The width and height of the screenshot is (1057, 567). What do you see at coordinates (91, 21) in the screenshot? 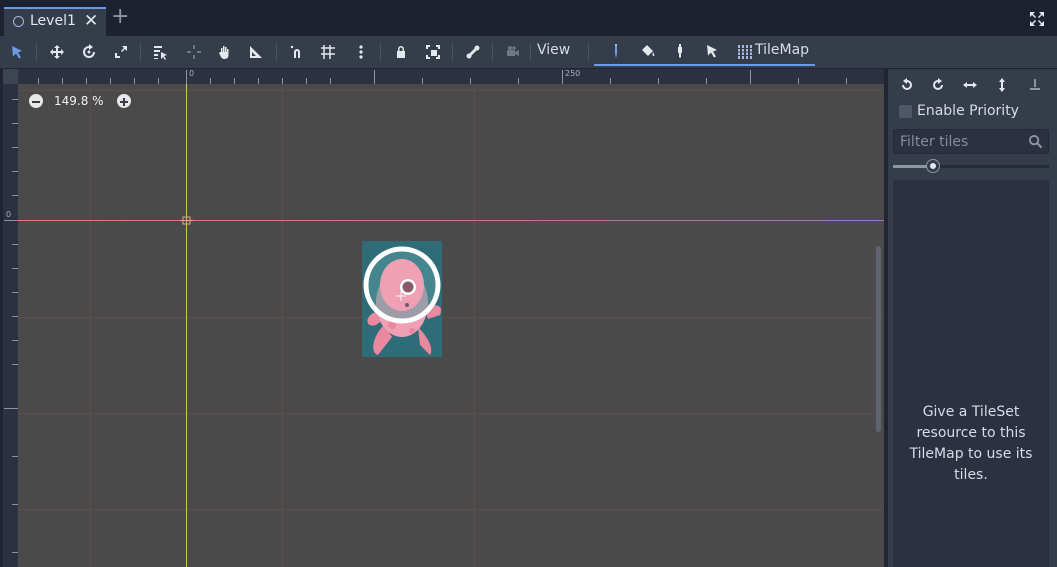
I see `close-tab-button: ✕` at bounding box center [91, 21].